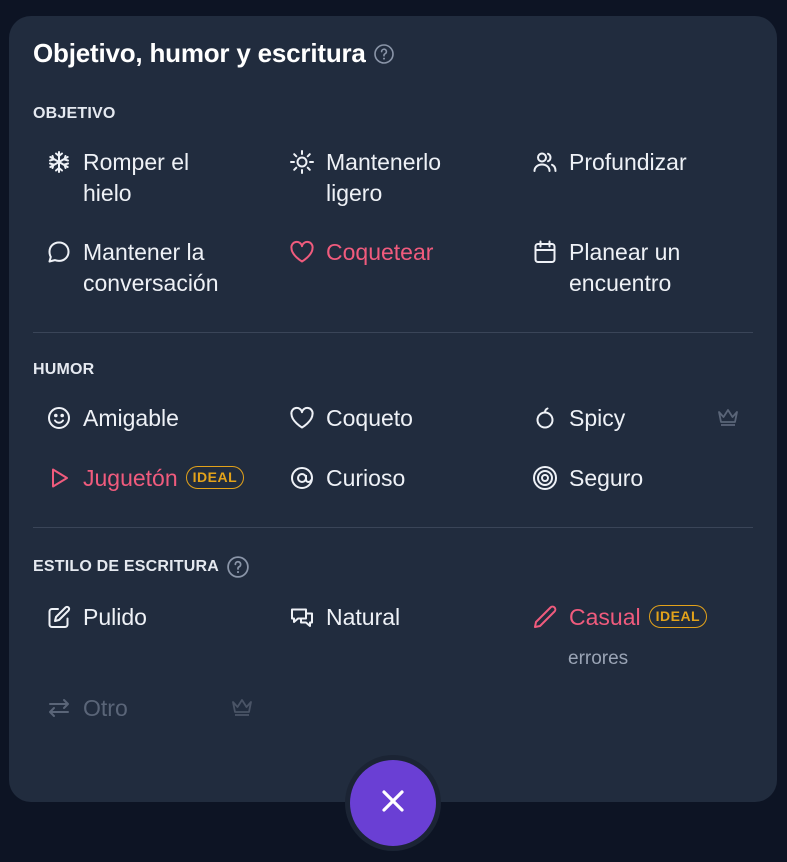 The height and width of the screenshot is (862, 787). I want to click on pepper-icon, so click(545, 418).